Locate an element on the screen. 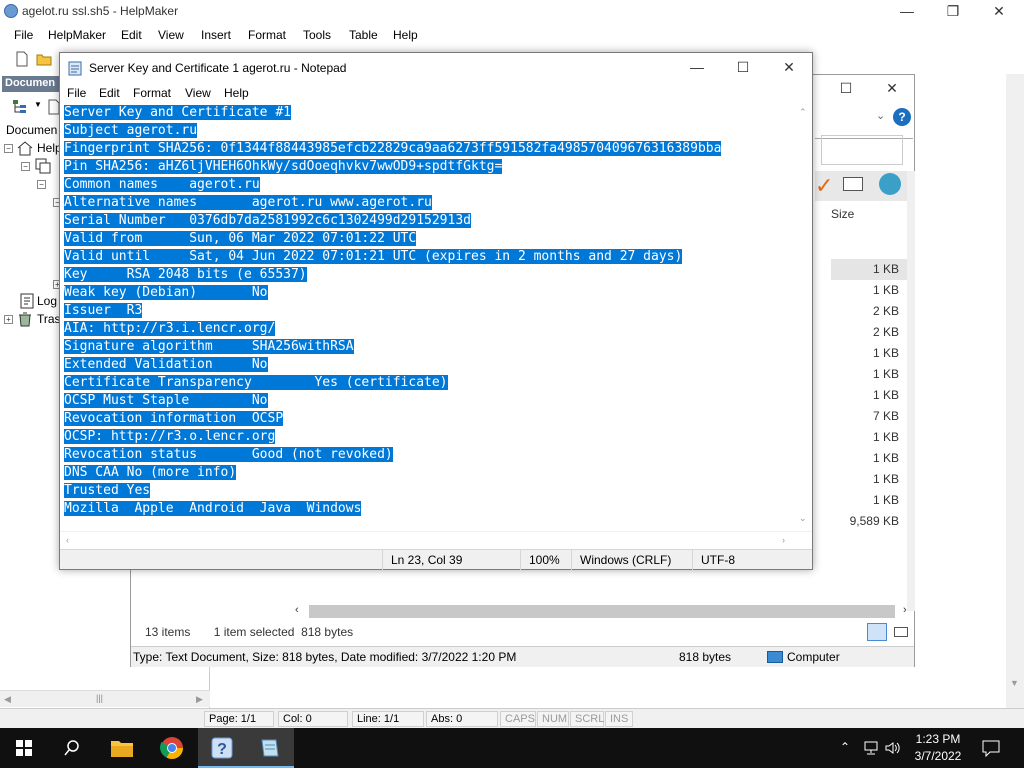 The width and height of the screenshot is (1024, 768). help-icon: ? is located at coordinates (902, 117).